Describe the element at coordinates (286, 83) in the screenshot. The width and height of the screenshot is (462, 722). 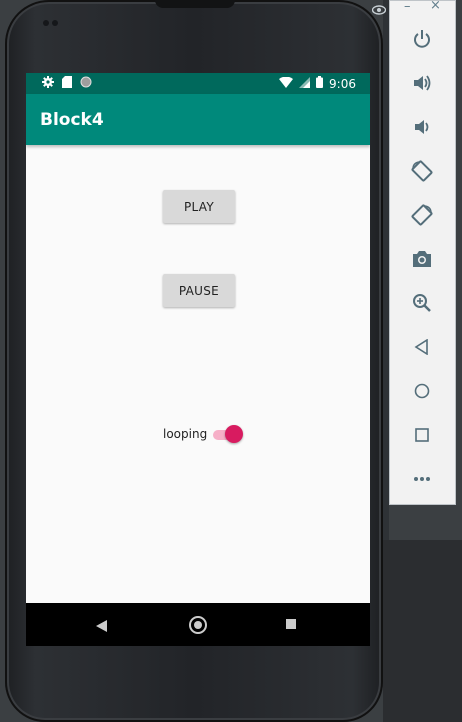
I see `wifi-icon` at that location.